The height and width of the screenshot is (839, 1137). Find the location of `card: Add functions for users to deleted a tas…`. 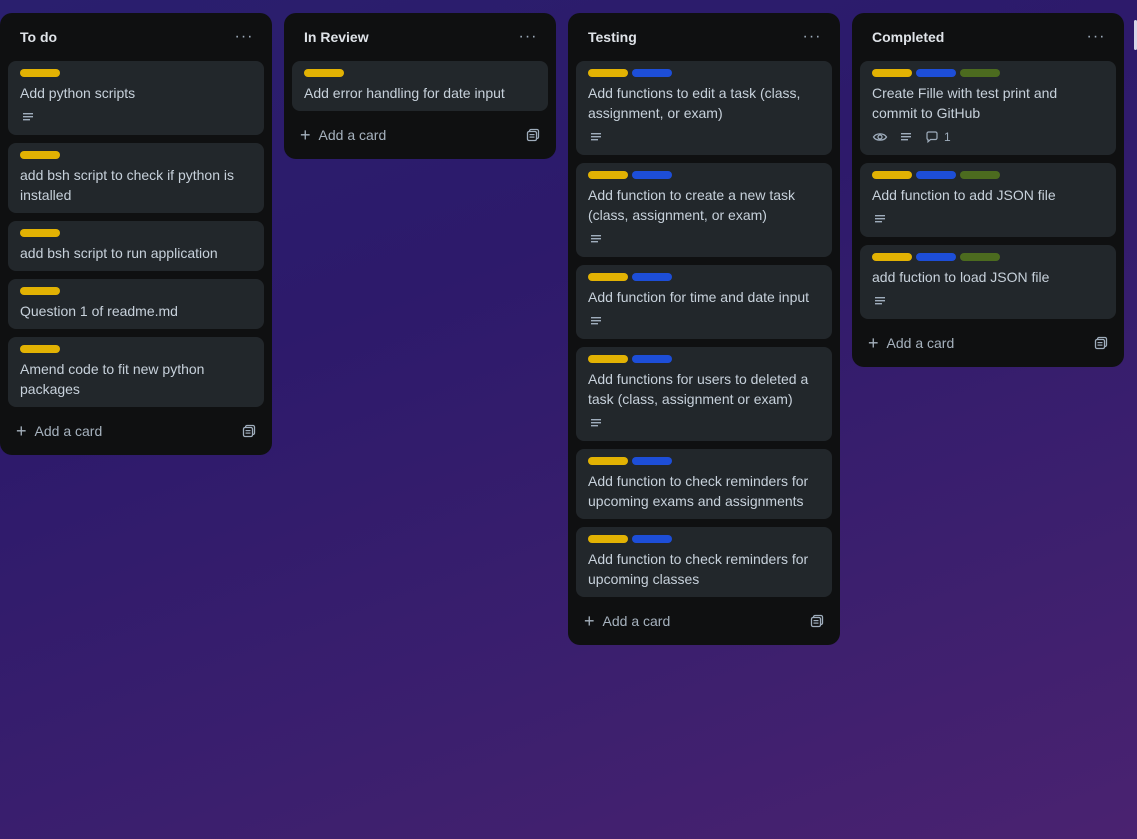

card: Add functions for users to deleted a tas… is located at coordinates (704, 394).